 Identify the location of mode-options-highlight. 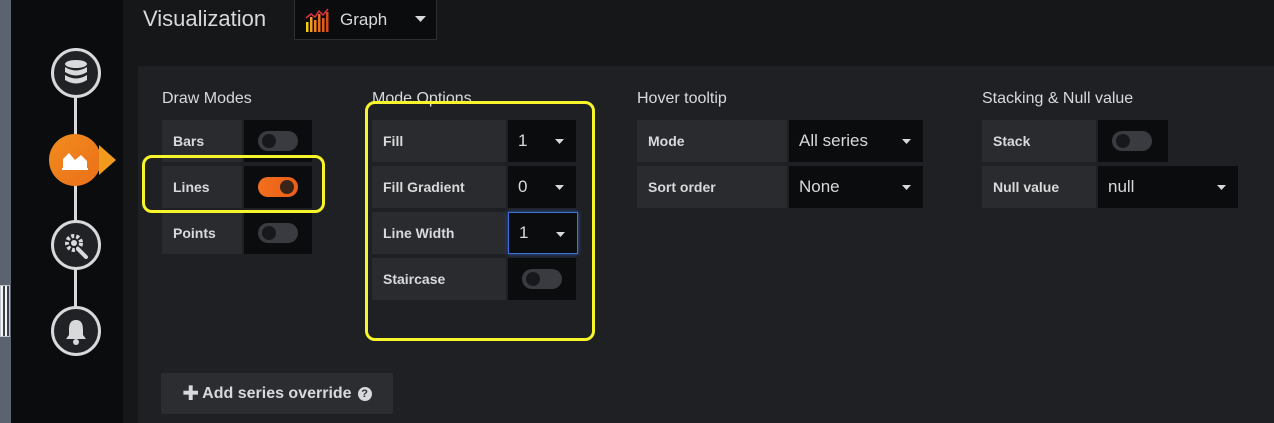
(480, 221).